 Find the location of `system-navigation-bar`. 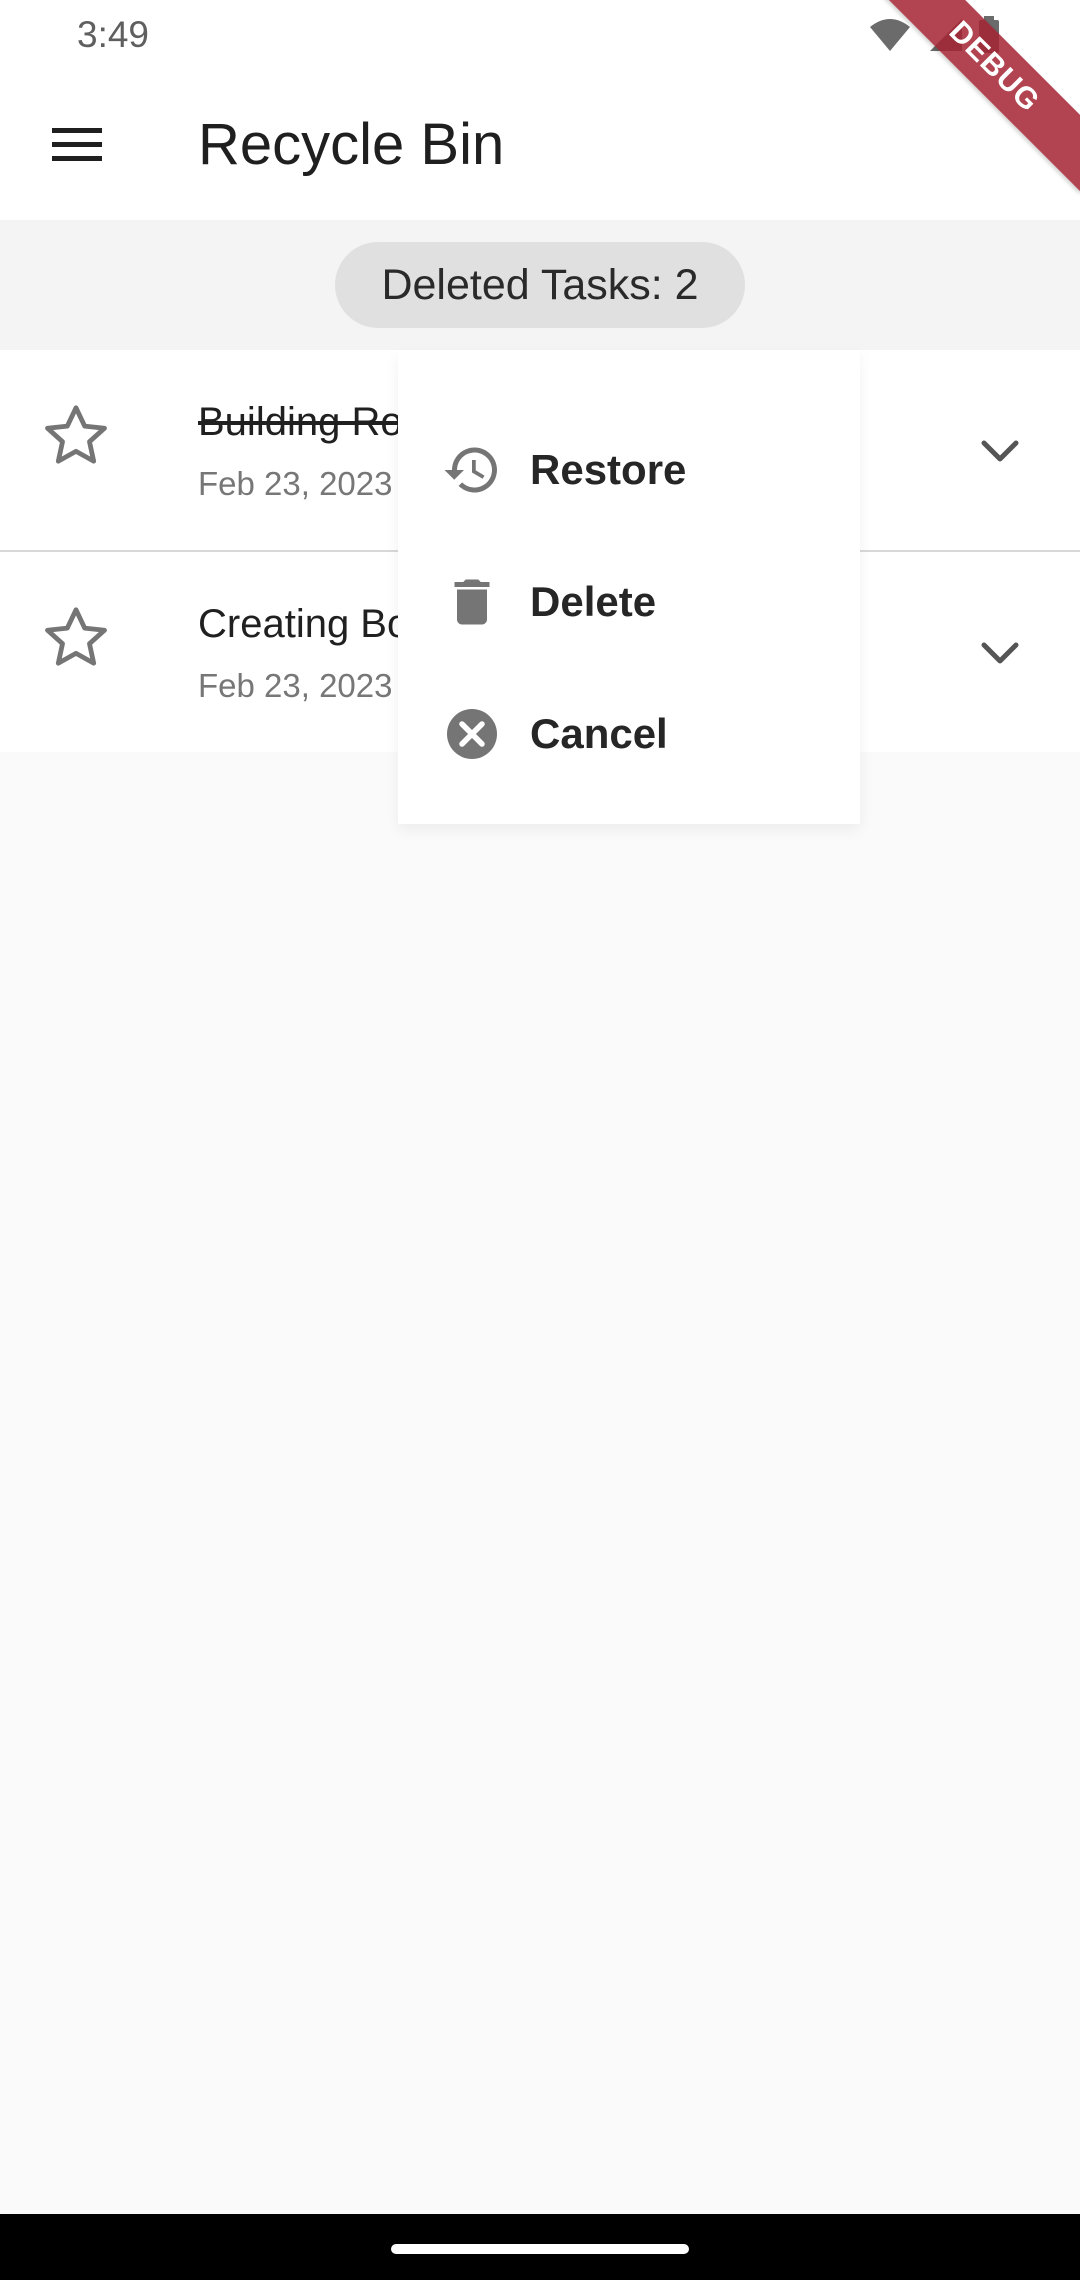

system-navigation-bar is located at coordinates (540, 2247).